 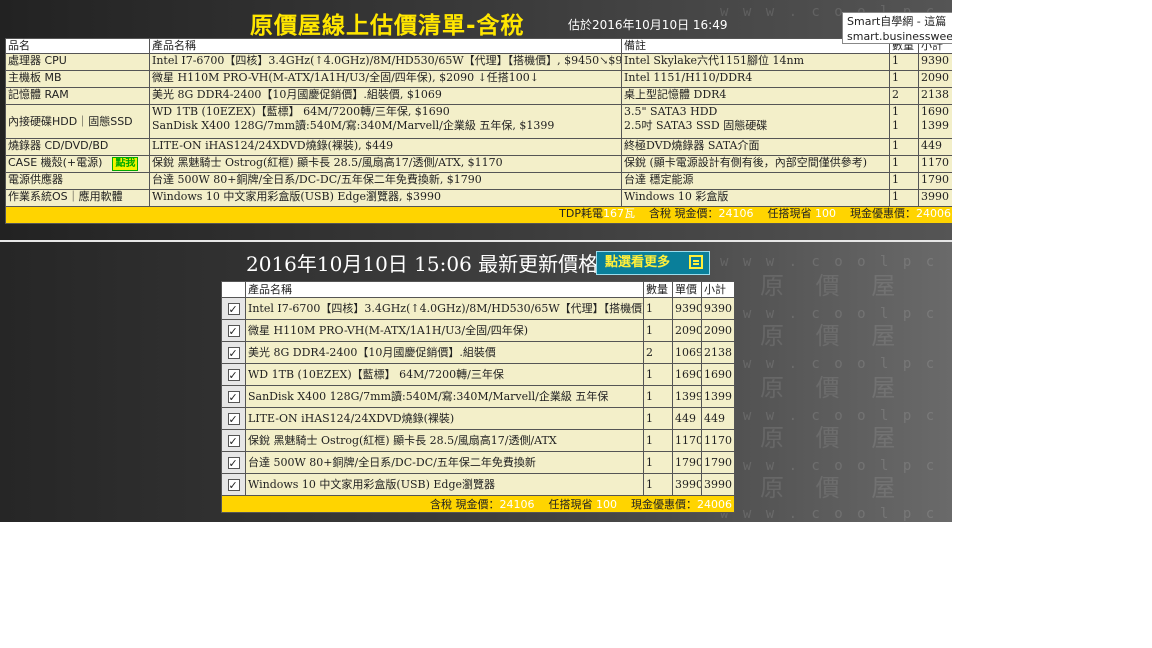 What do you see at coordinates (687, 374) in the screenshot?
I see `row-price: 1690` at bounding box center [687, 374].